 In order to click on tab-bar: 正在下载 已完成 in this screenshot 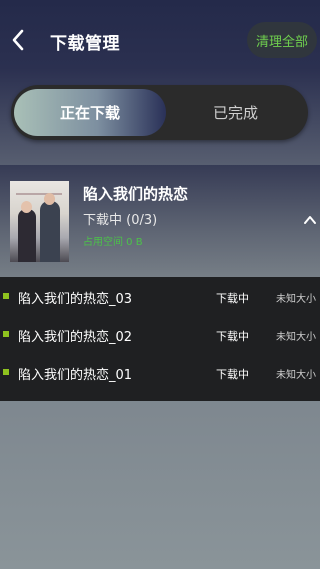, I will do `click(159, 112)`.